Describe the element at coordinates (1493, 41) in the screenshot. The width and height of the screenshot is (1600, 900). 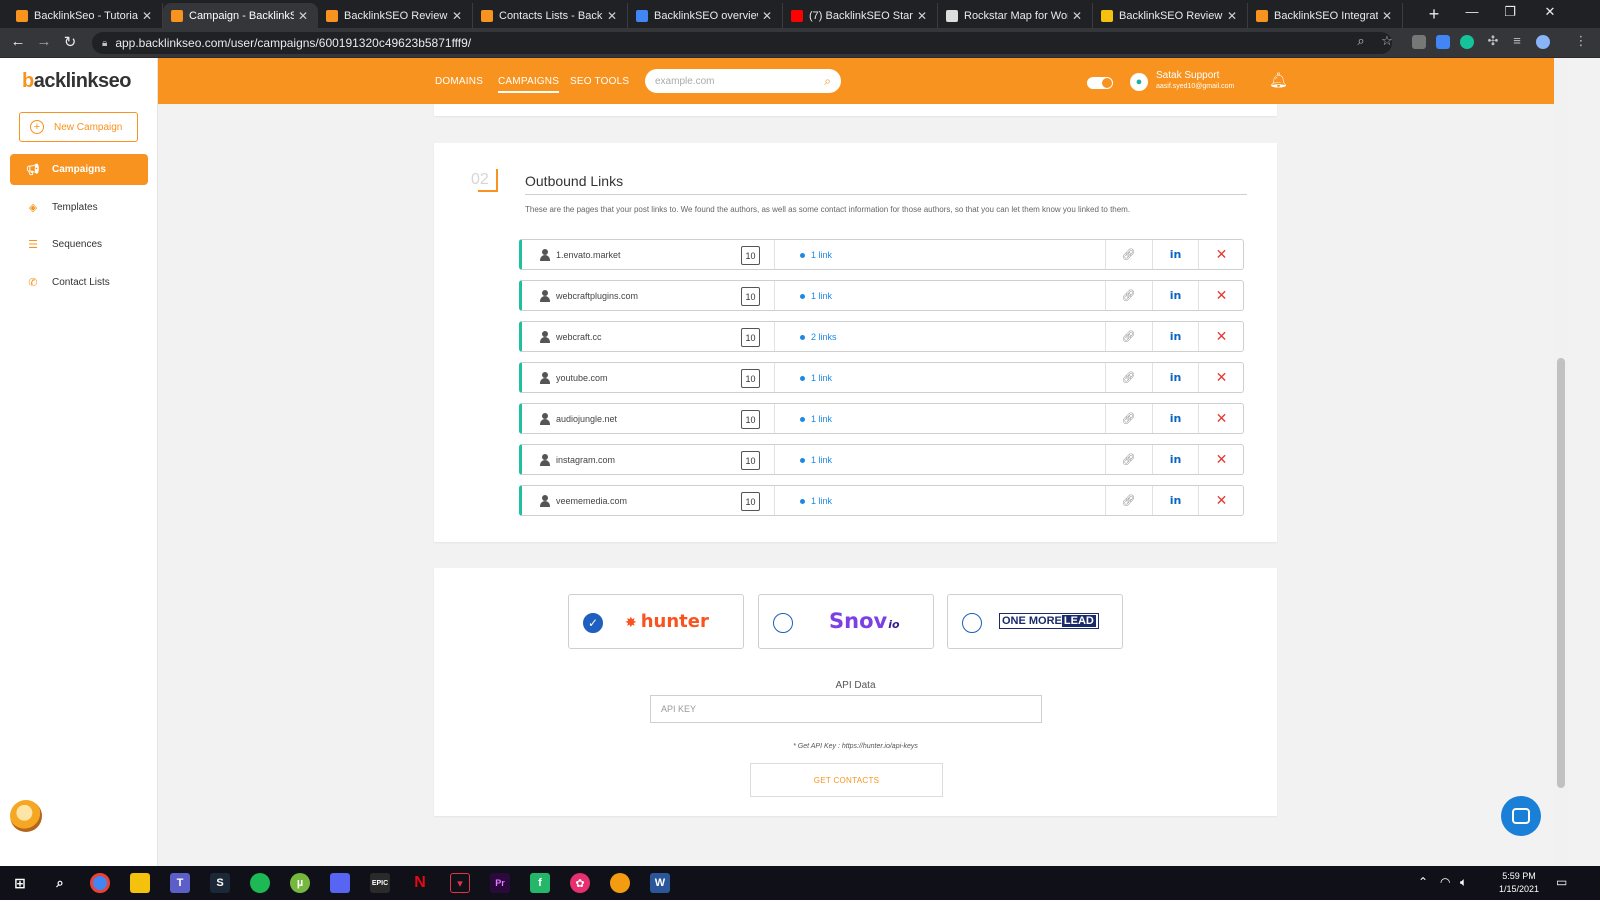
I see `puzzle-extensions-icon: ✣` at that location.